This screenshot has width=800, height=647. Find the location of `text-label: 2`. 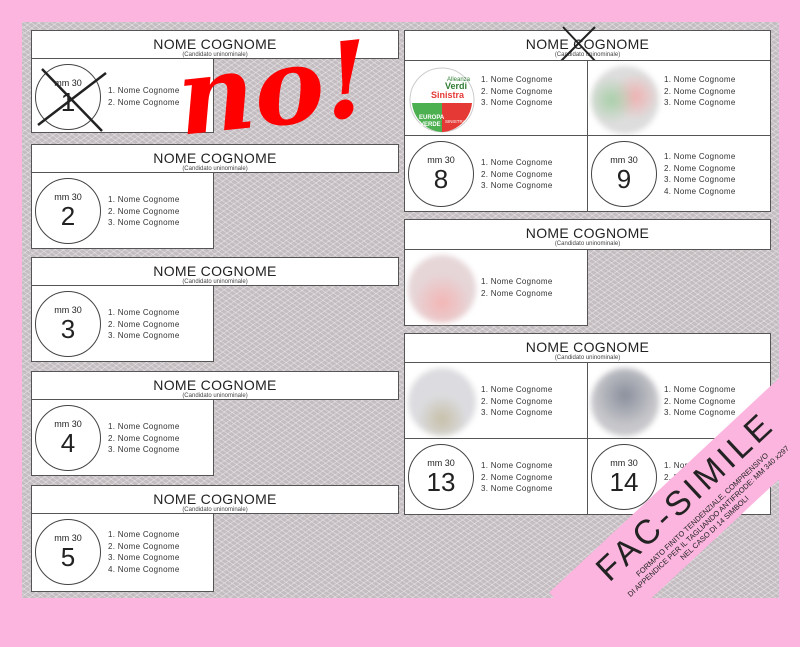

text-label: 2 is located at coordinates (68, 216).